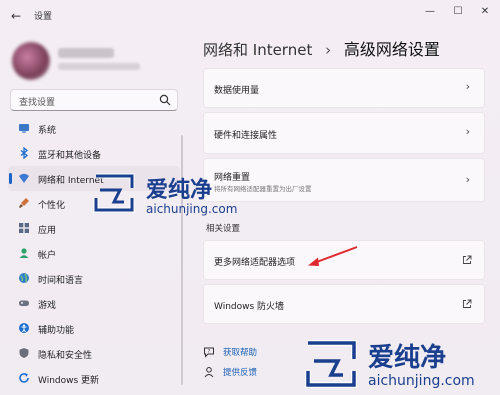 This screenshot has height=395, width=500. What do you see at coordinates (24, 328) in the screenshot?
I see `accessibility-icon` at bounding box center [24, 328].